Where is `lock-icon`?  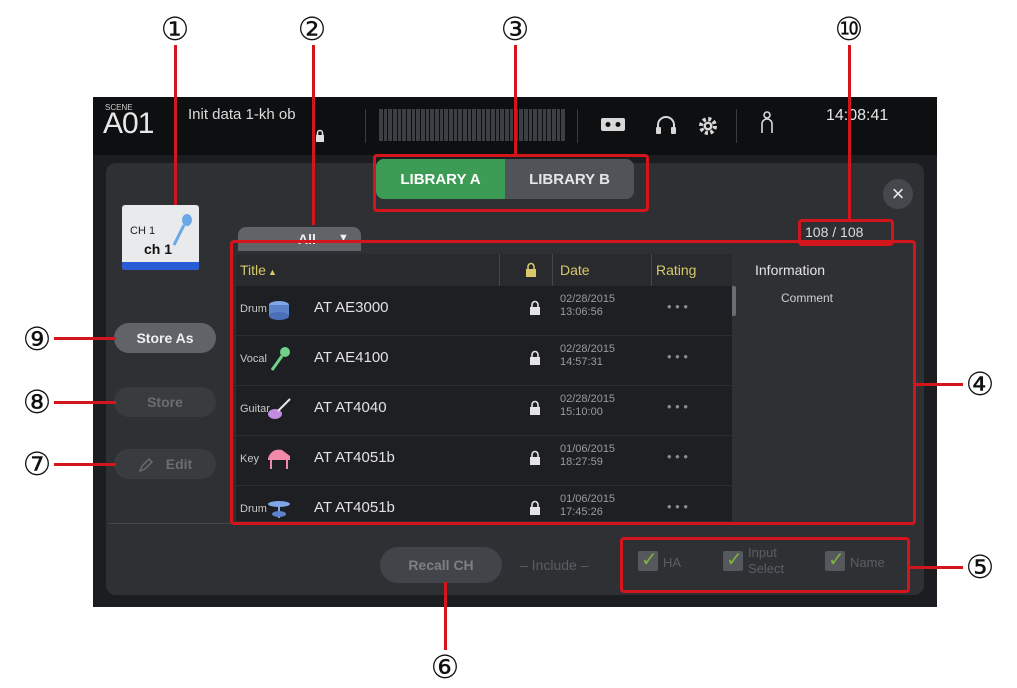 lock-icon is located at coordinates (320, 135).